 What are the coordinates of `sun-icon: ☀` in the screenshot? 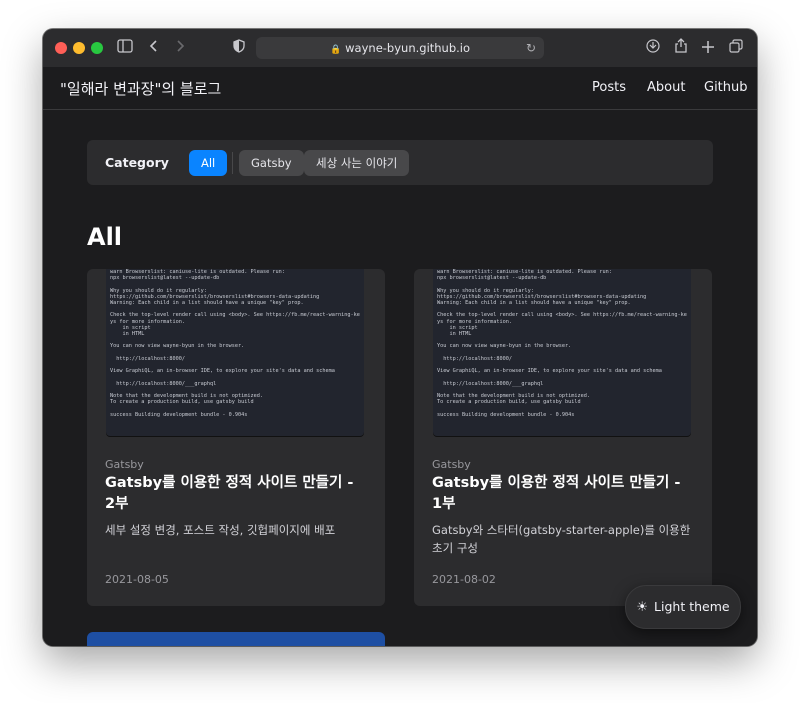 It's located at (642, 607).